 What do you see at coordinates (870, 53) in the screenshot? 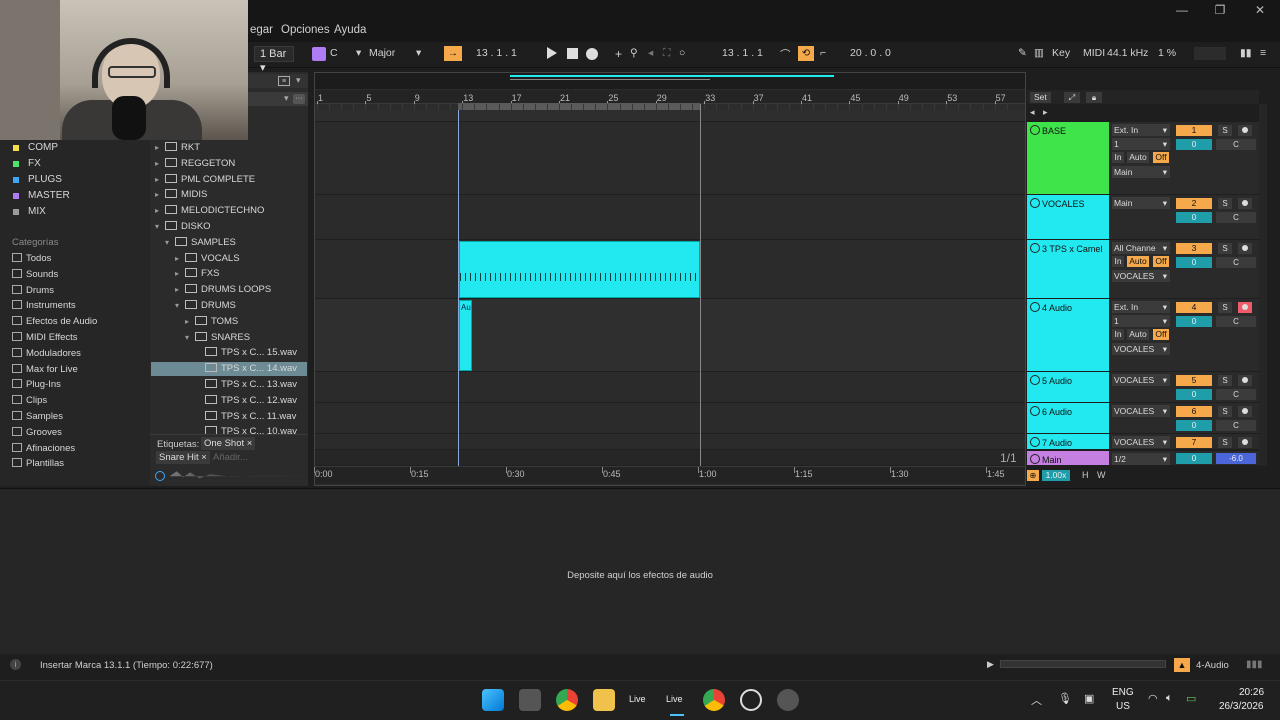
I see `loop-length: 20 . 0 . 0` at bounding box center [870, 53].